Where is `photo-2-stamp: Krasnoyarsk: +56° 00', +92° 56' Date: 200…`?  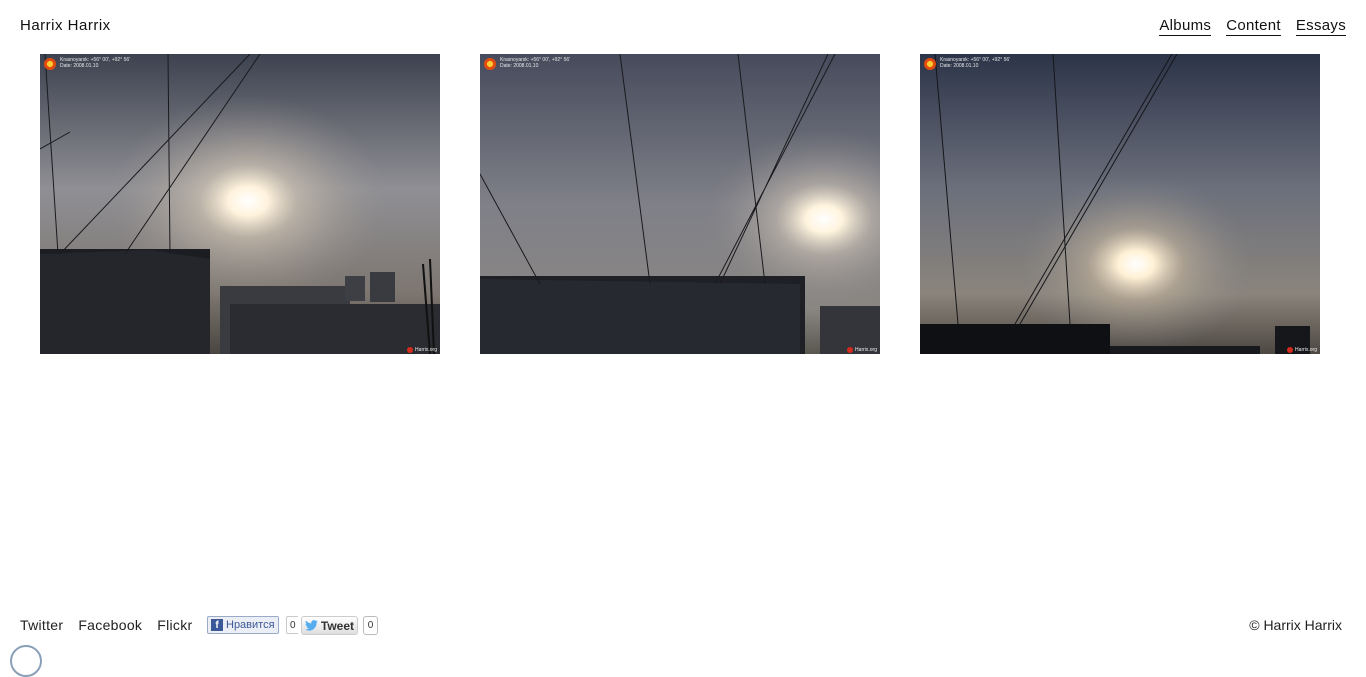 photo-2-stamp: Krasnoyarsk: +56° 00', +92° 56' Date: 200… is located at coordinates (527, 63).